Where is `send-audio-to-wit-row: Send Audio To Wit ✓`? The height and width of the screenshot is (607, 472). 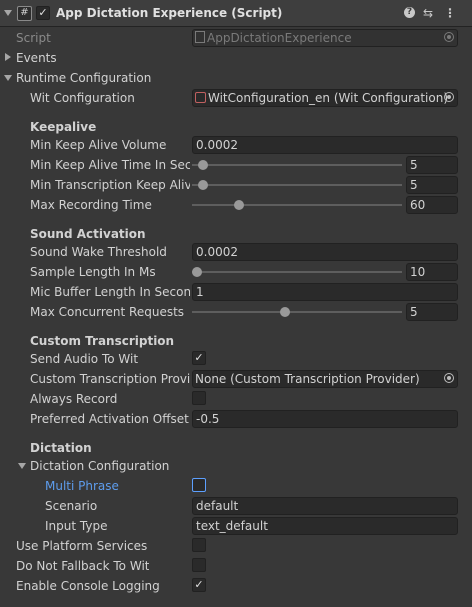
send-audio-to-wit-row: Send Audio To Wit ✓ is located at coordinates (236, 359).